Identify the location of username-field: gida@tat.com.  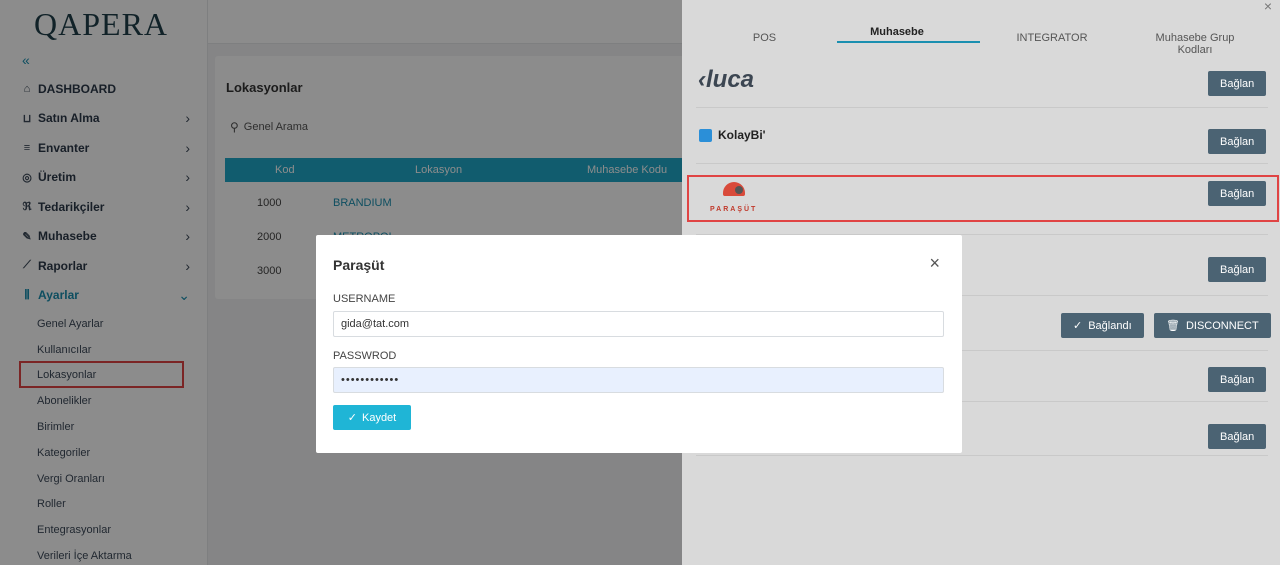
(638, 324).